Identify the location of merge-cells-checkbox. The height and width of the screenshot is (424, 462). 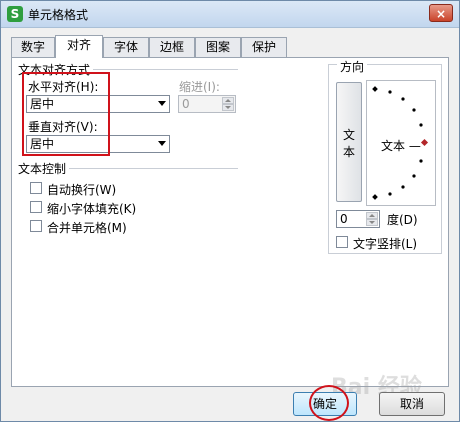
(36, 226).